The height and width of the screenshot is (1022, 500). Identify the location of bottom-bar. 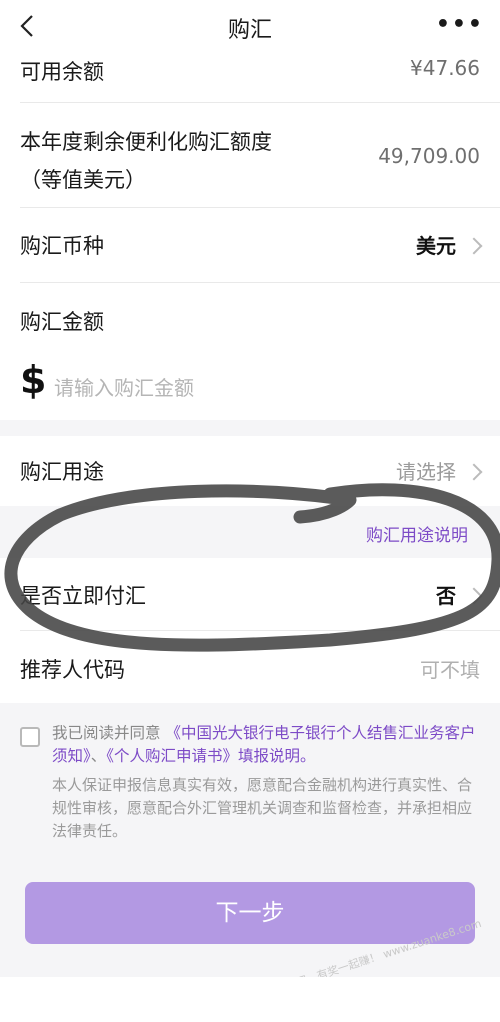
(250, 999).